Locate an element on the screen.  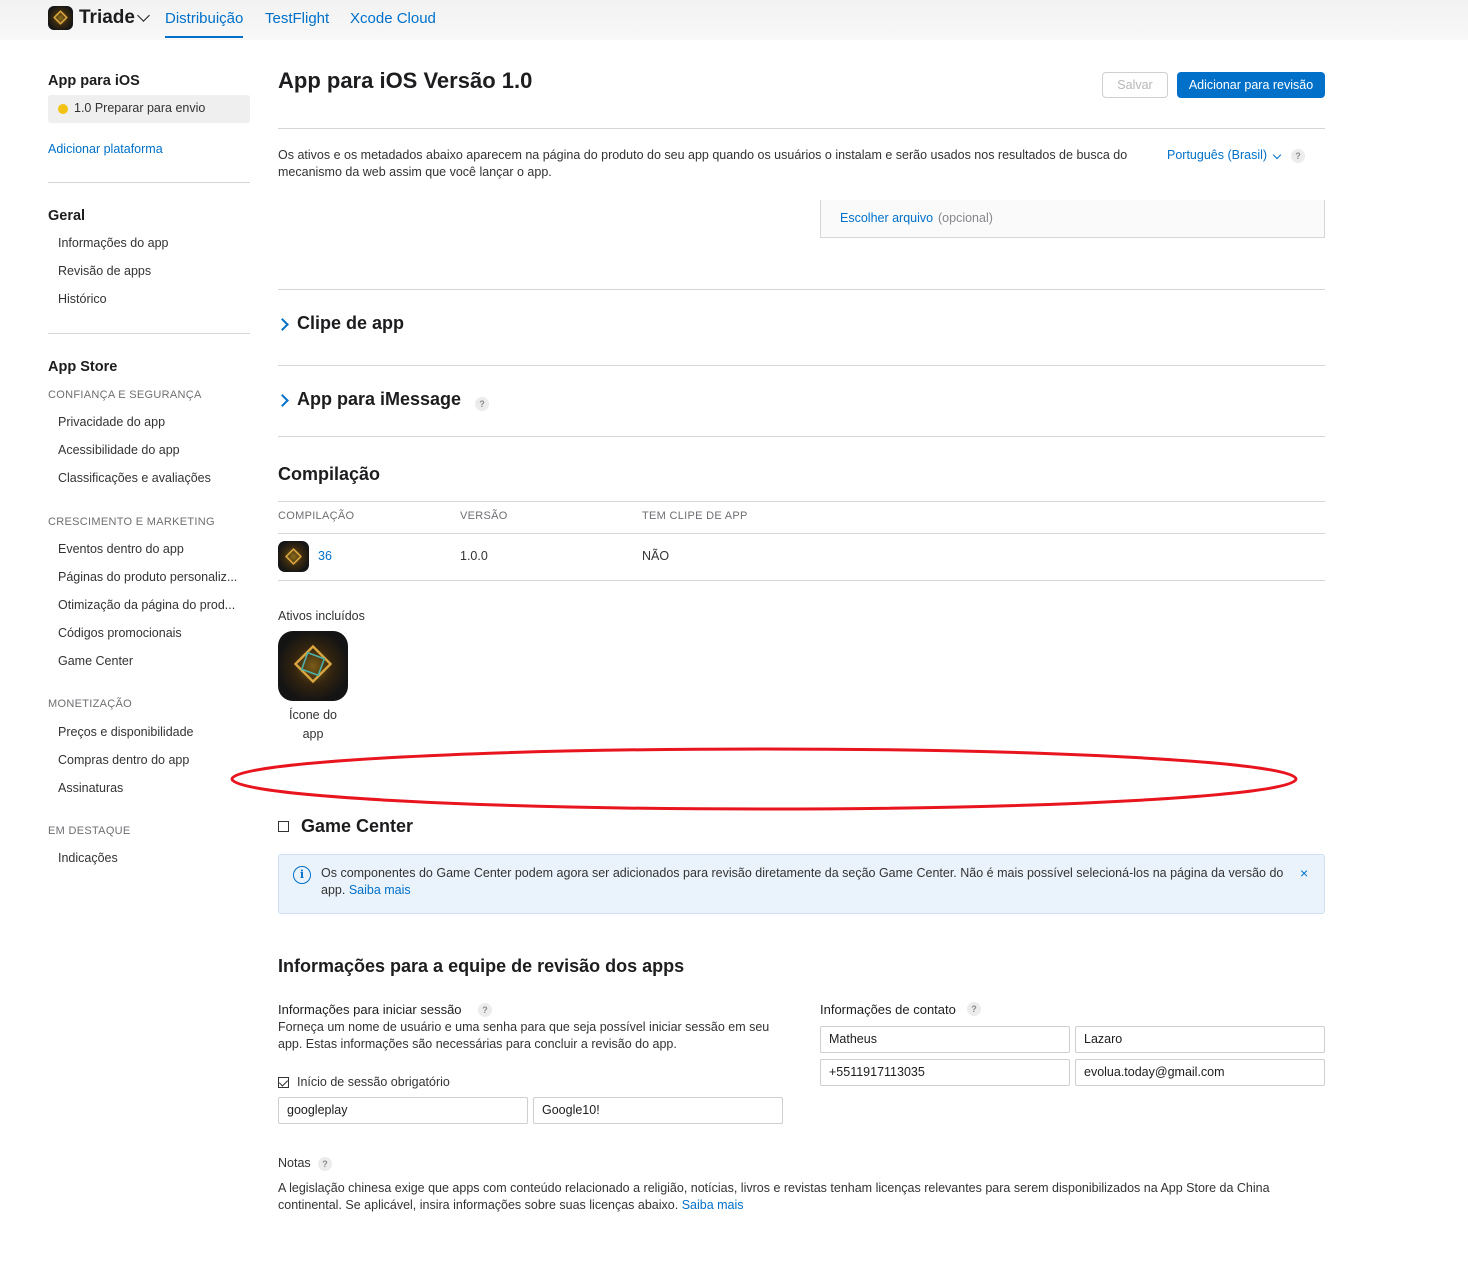
sidebar-section-featured: EM DESTAQUE is located at coordinates (89, 831).